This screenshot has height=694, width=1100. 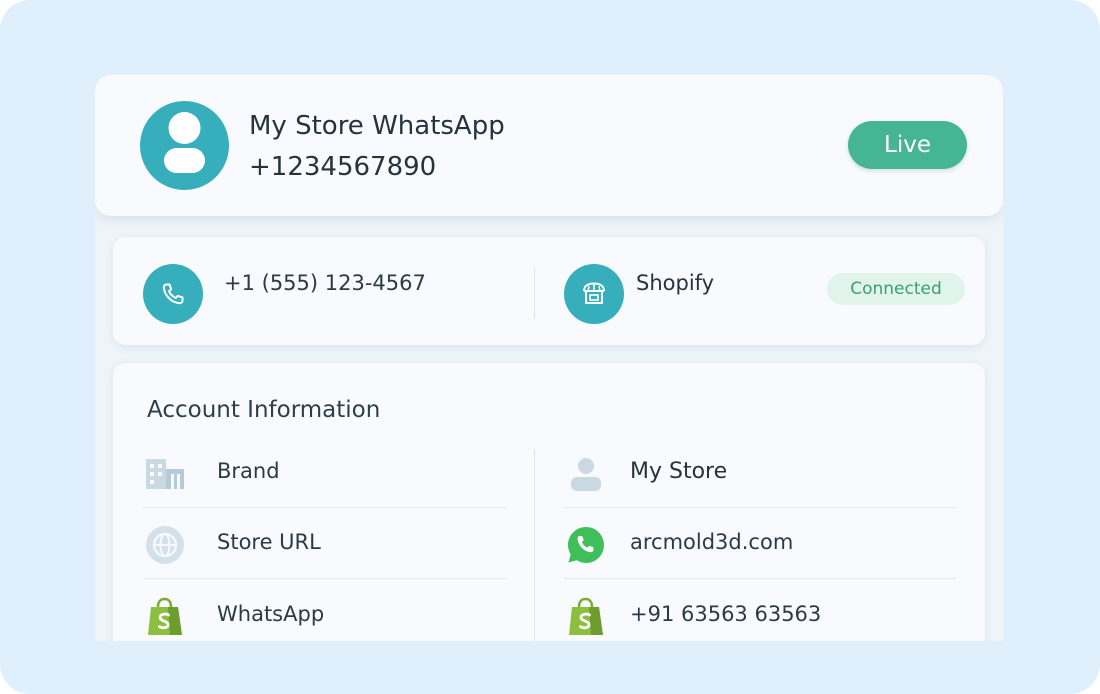 What do you see at coordinates (343, 167) in the screenshot?
I see `profile-phone: +1234567890` at bounding box center [343, 167].